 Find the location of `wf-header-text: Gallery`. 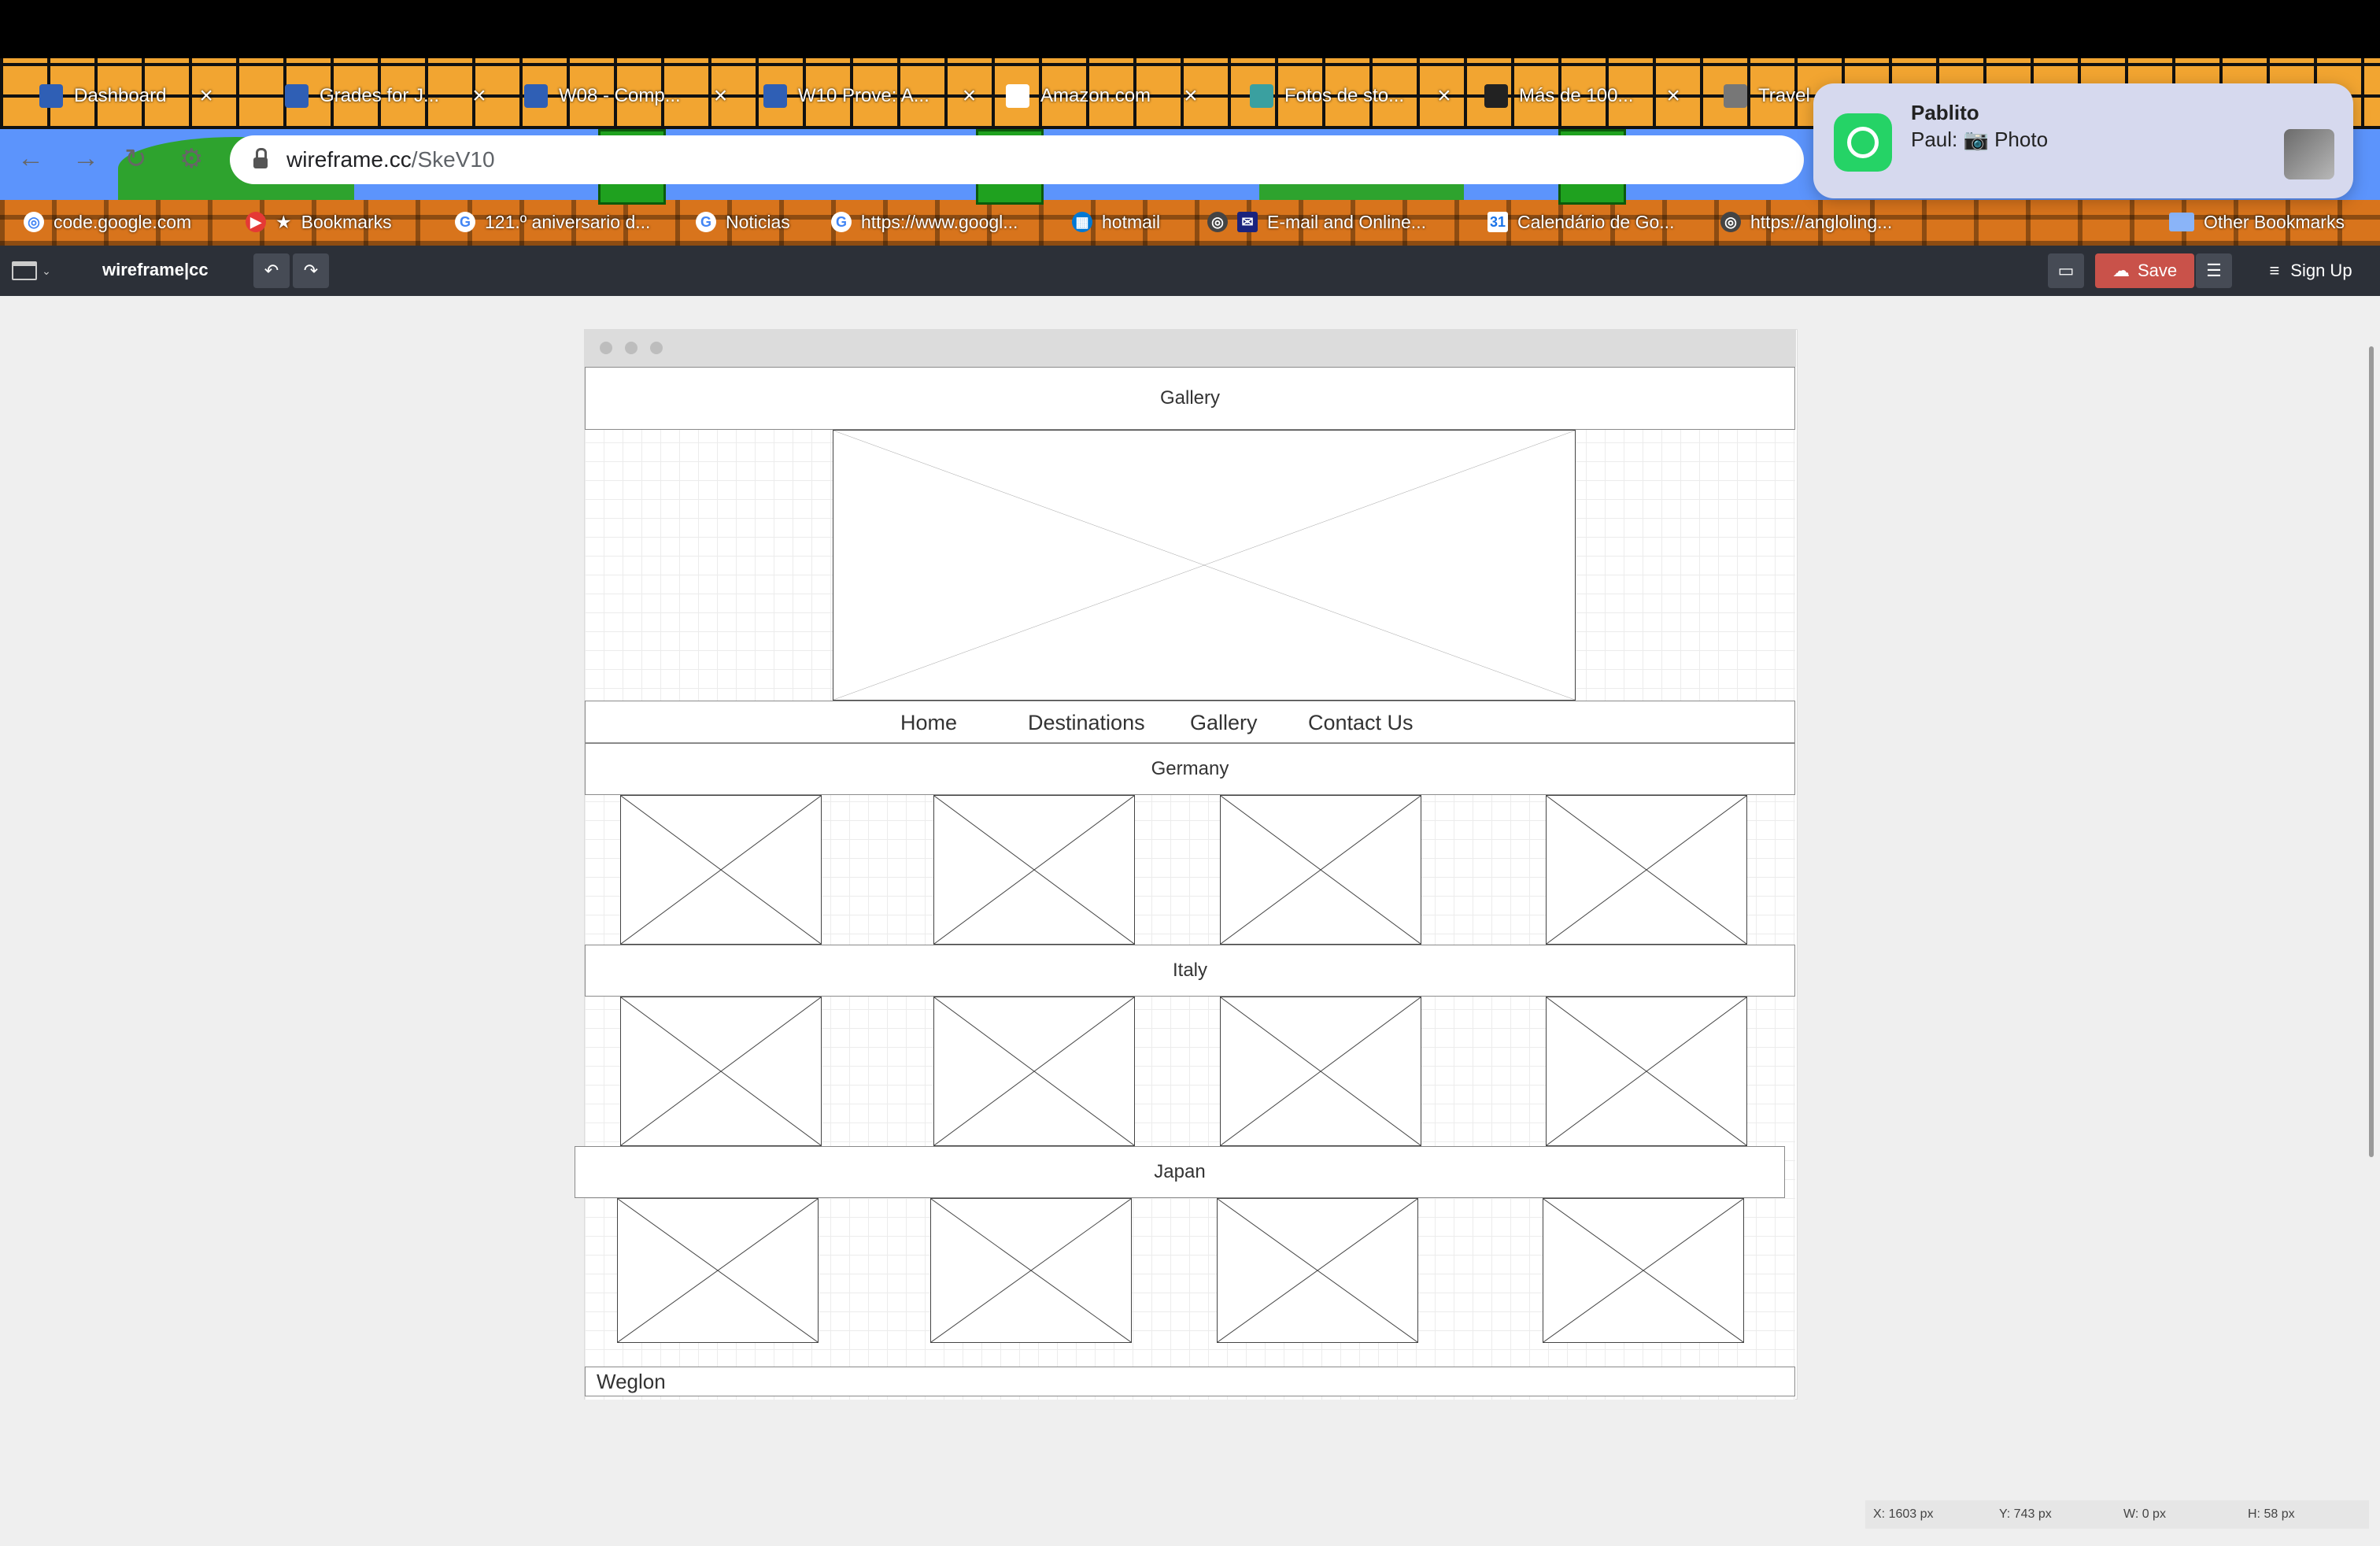

wf-header-text: Gallery is located at coordinates (1190, 398).